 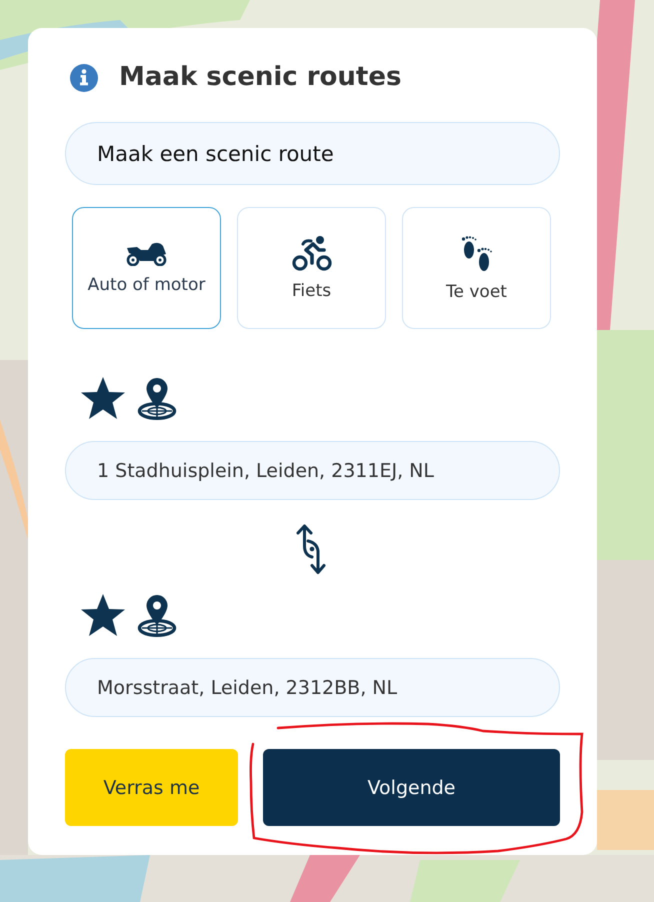 I want to click on address-field: Morsstraat, Leiden, 2312BB, NL, so click(x=312, y=687).